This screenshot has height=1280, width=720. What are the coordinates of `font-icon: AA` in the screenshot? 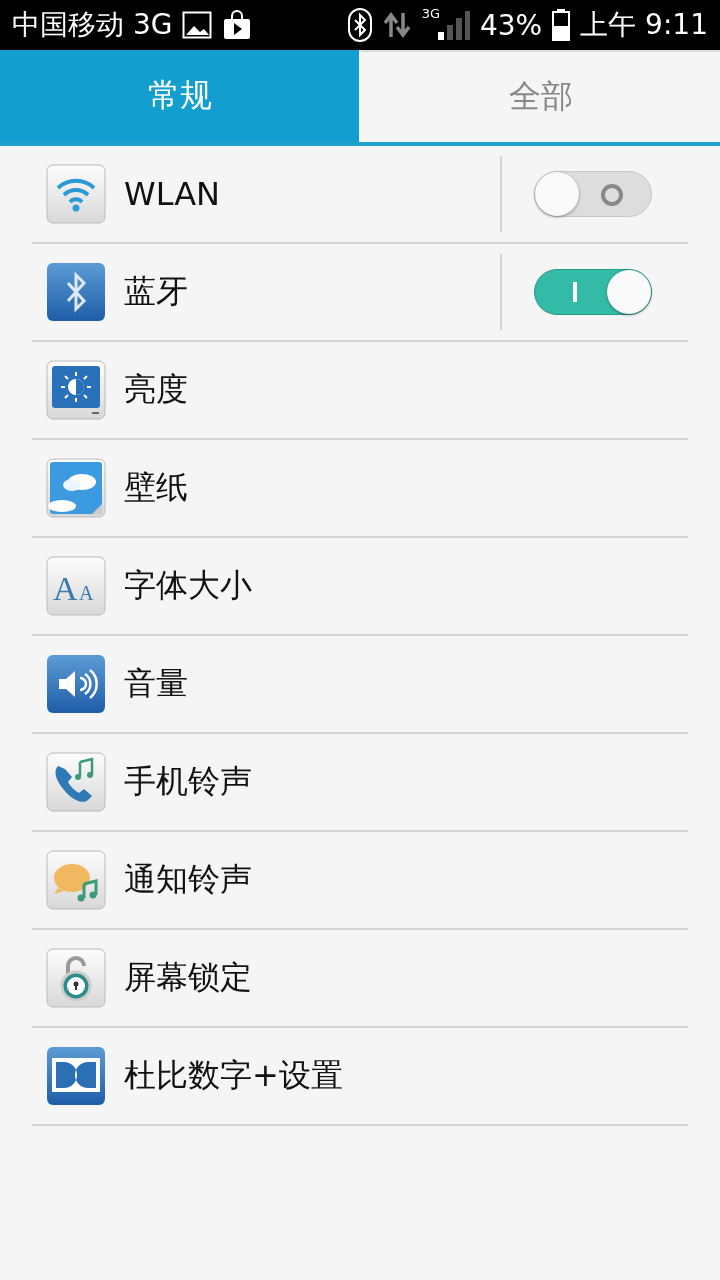 It's located at (76, 586).